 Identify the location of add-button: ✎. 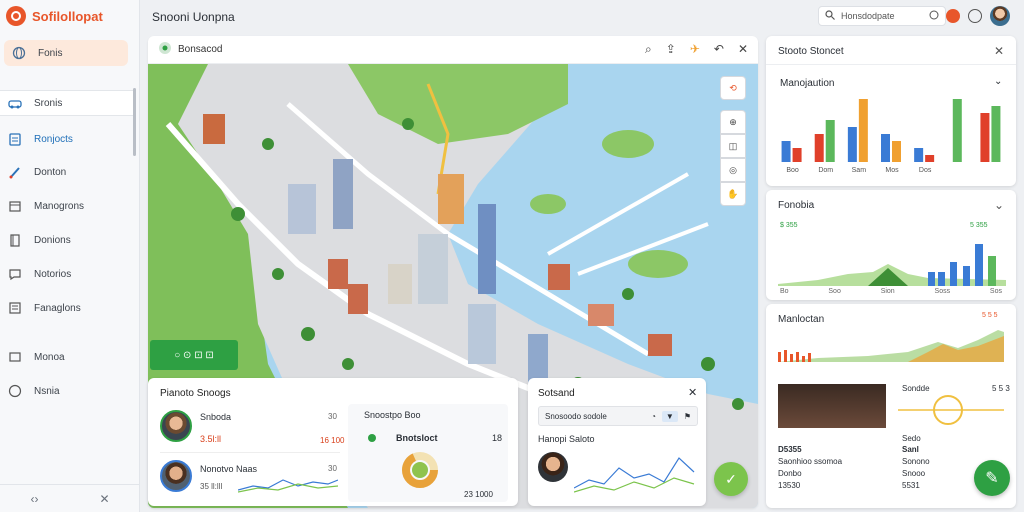
(992, 478).